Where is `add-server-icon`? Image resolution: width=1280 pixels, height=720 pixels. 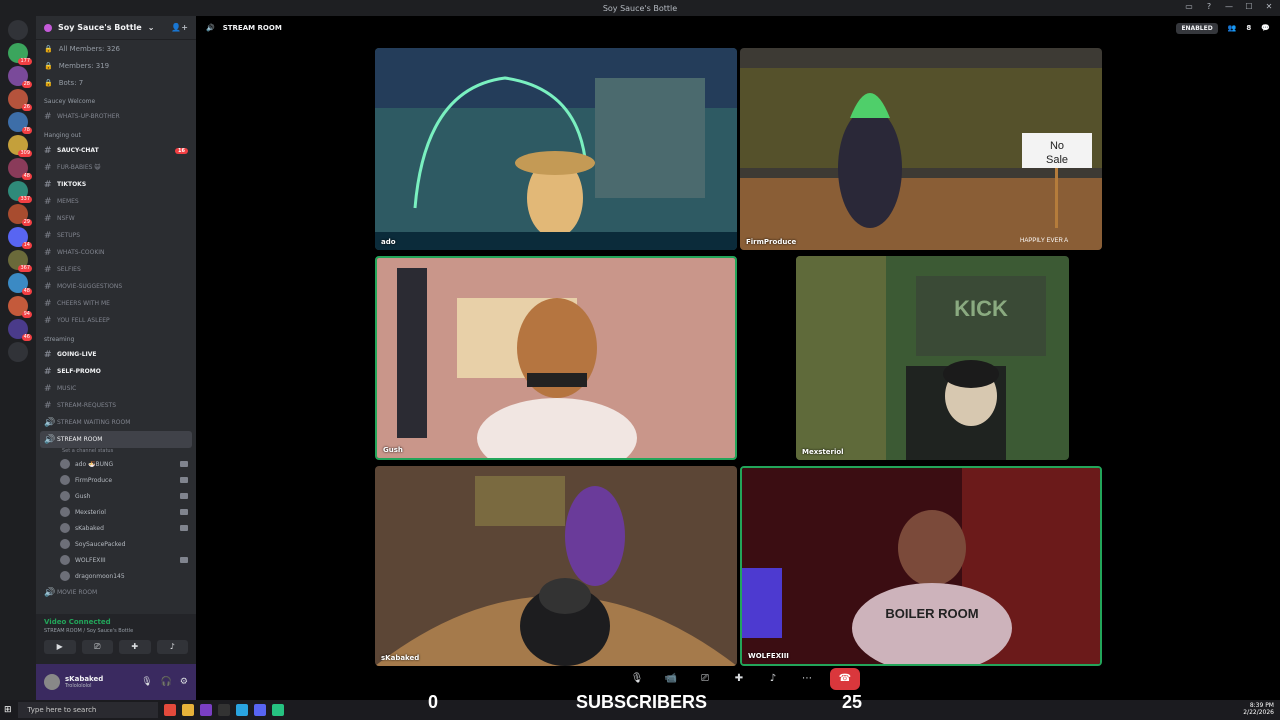
add-server-icon is located at coordinates (18, 352).